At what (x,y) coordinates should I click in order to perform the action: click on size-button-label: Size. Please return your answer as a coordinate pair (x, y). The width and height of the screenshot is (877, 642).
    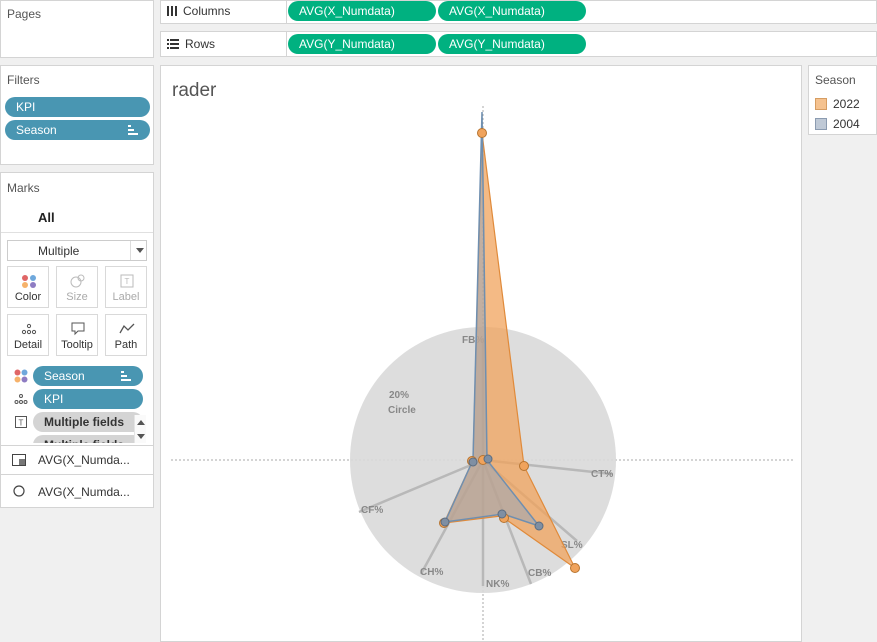
    Looking at the image, I should click on (77, 297).